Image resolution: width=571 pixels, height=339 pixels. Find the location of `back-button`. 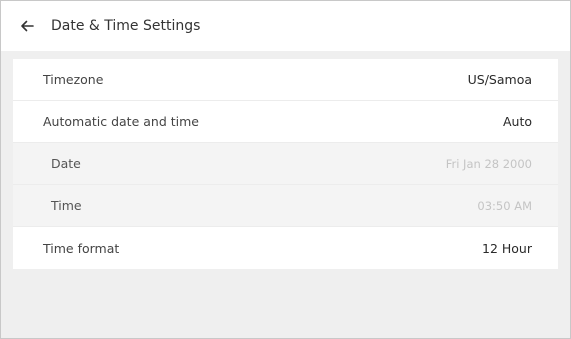

back-button is located at coordinates (27, 26).